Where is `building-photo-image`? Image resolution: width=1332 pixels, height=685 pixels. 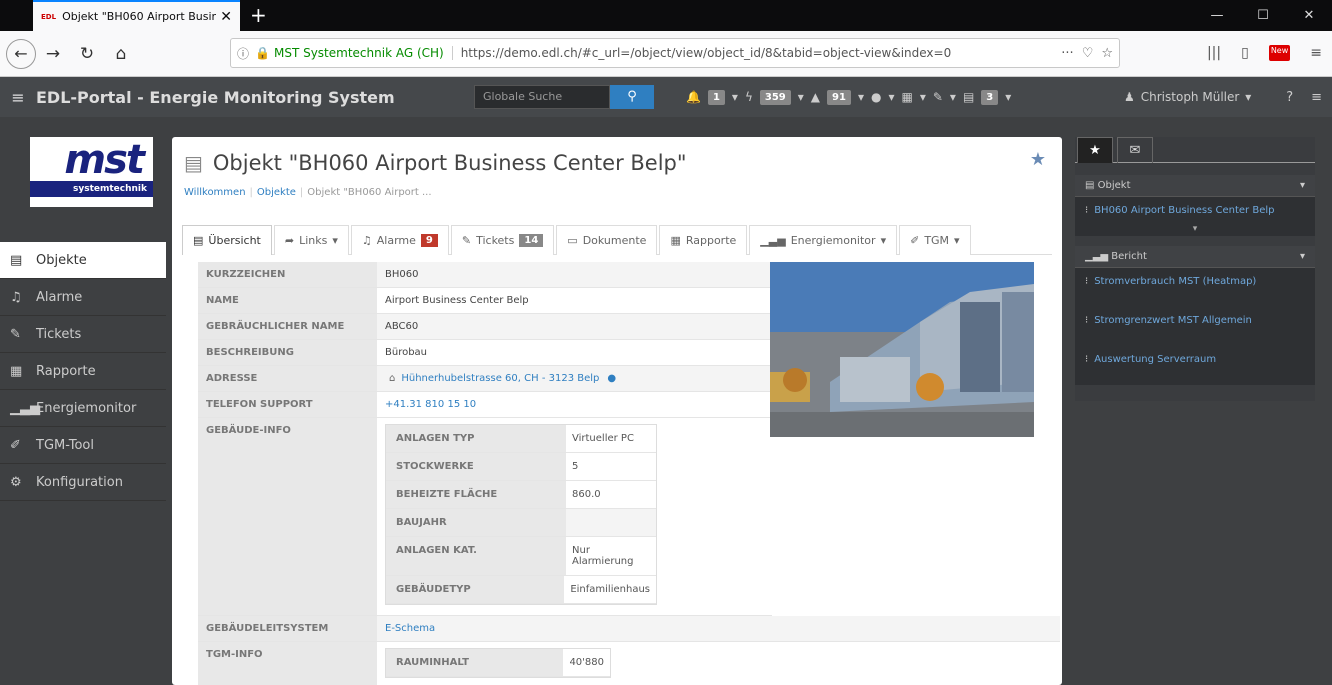
building-photo-image is located at coordinates (902, 349).